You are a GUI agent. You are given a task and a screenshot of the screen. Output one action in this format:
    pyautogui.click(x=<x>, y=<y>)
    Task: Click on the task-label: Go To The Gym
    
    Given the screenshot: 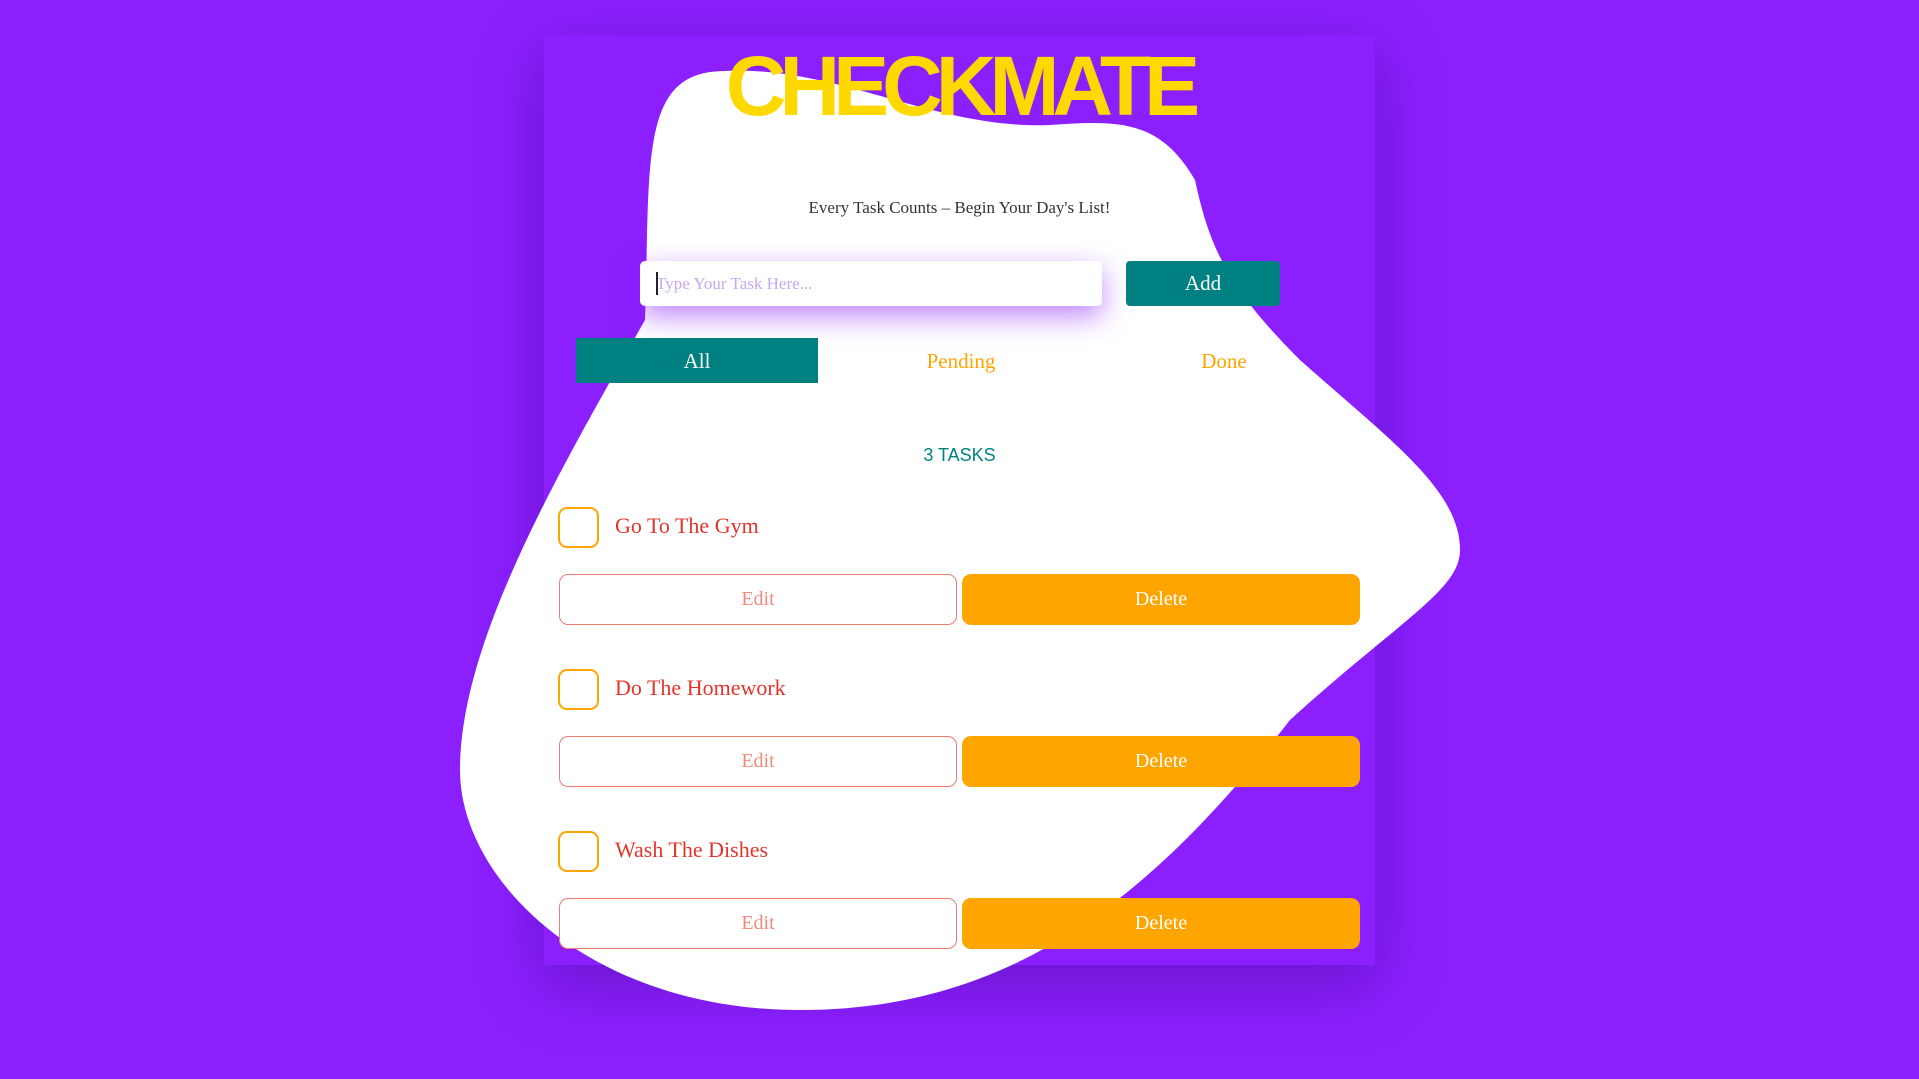 What is the action you would take?
    pyautogui.click(x=687, y=525)
    